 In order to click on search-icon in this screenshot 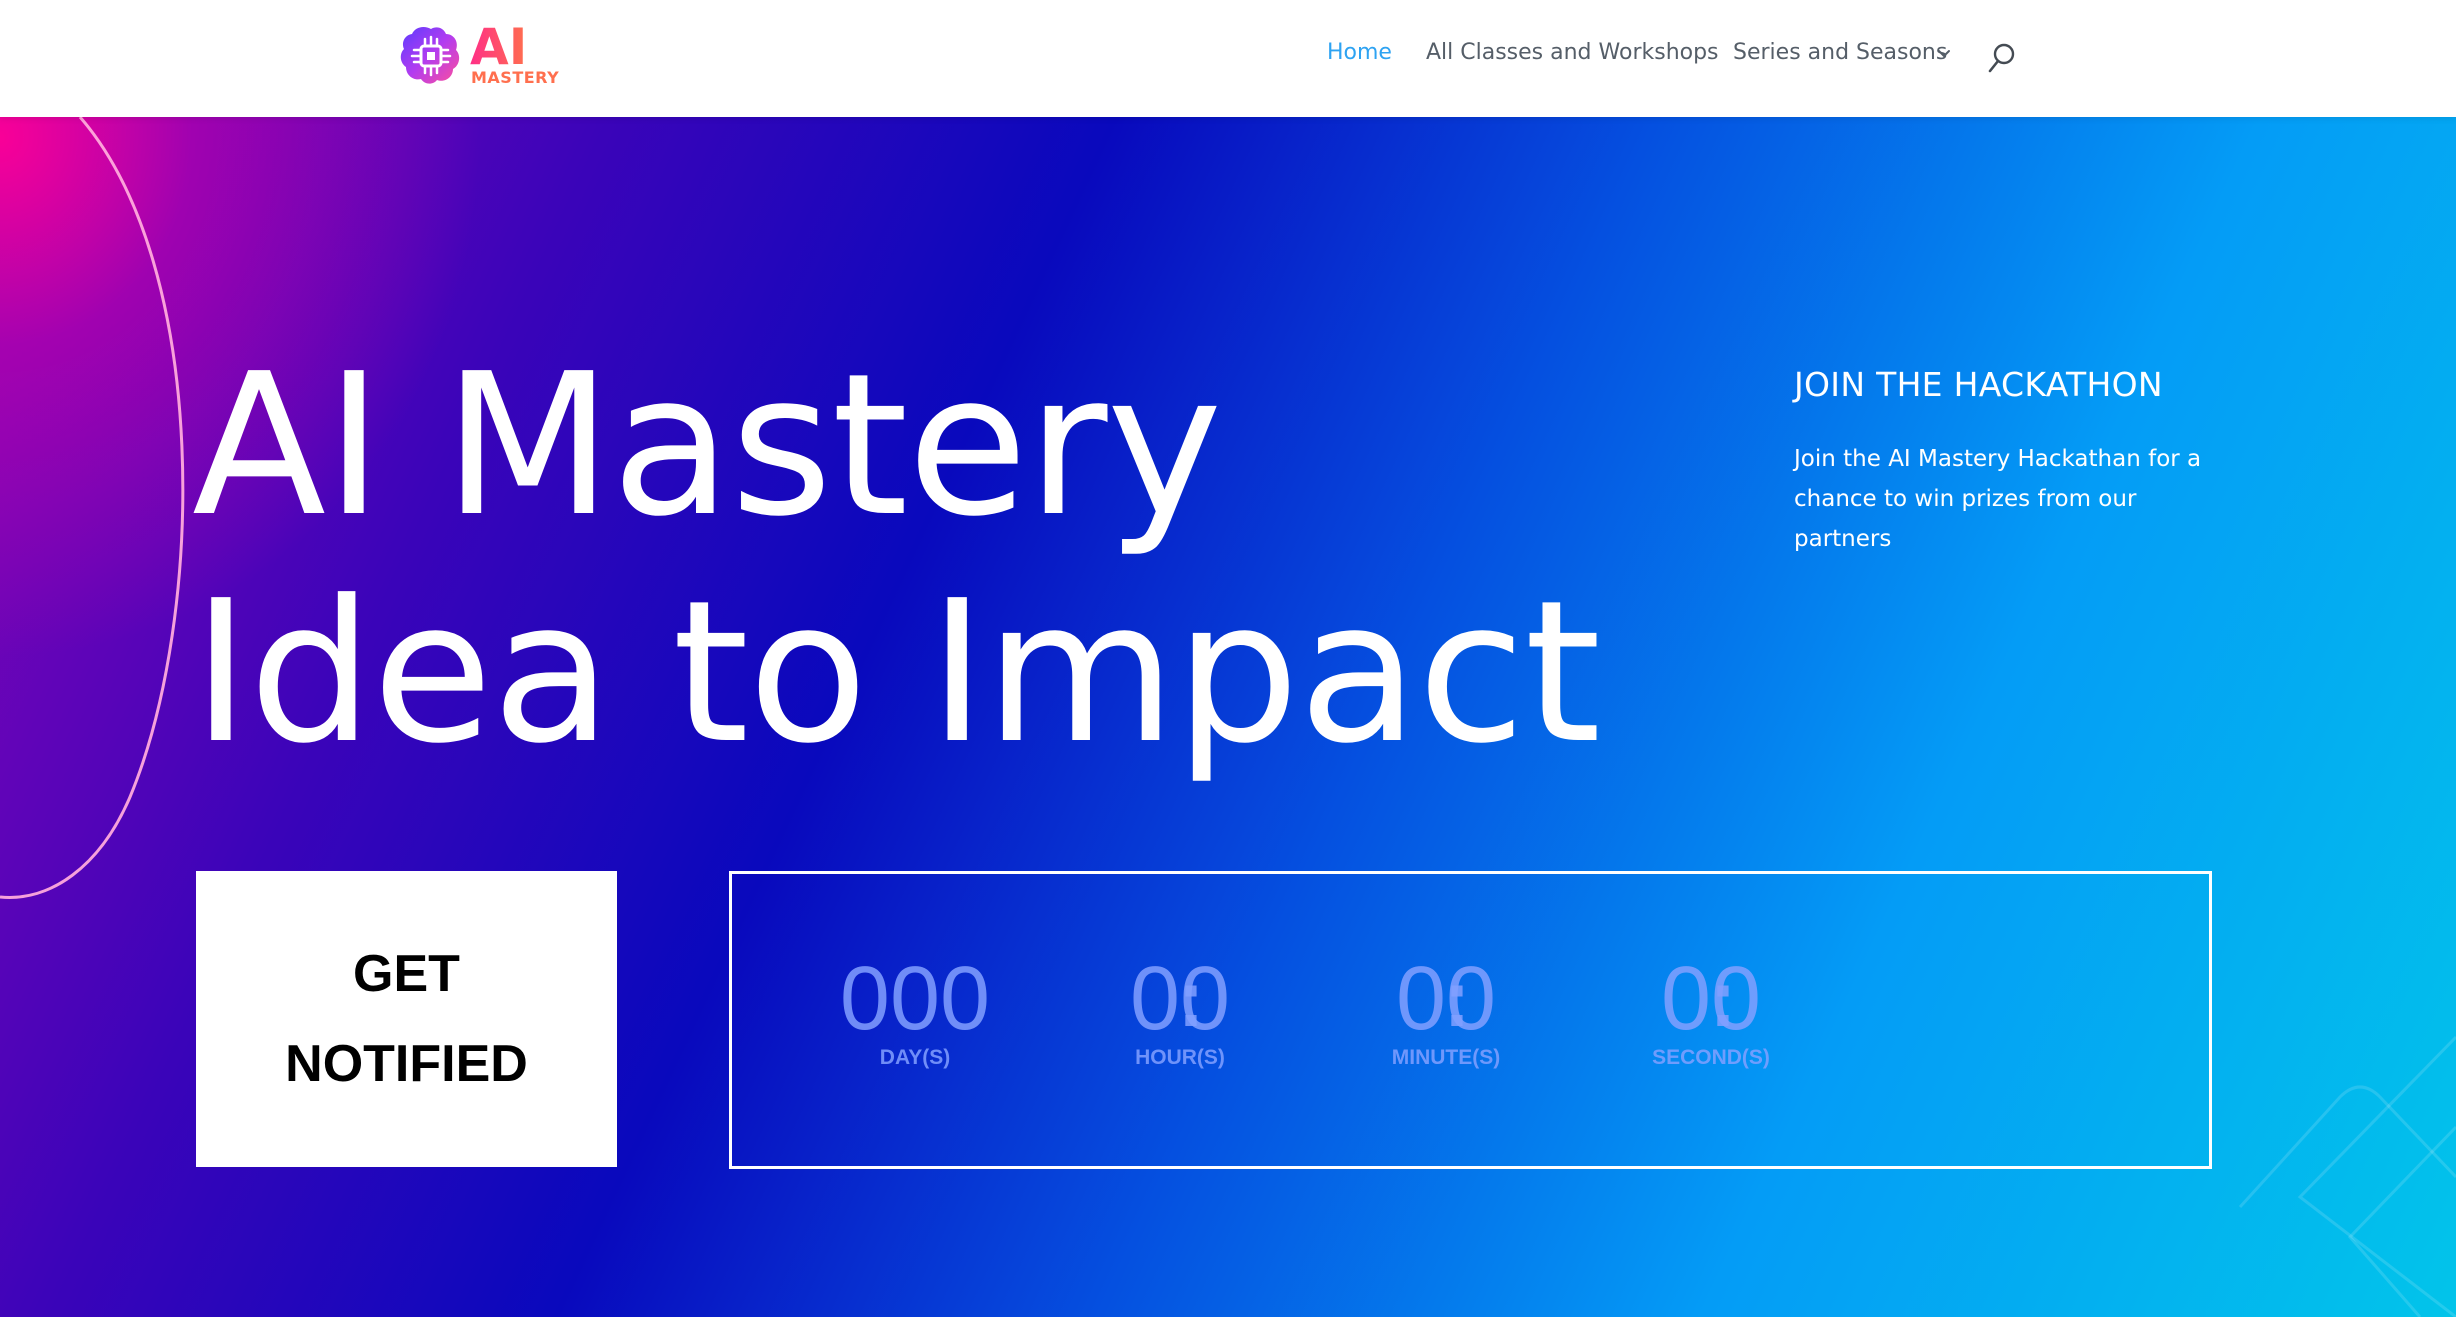, I will do `click(2002, 58)`.